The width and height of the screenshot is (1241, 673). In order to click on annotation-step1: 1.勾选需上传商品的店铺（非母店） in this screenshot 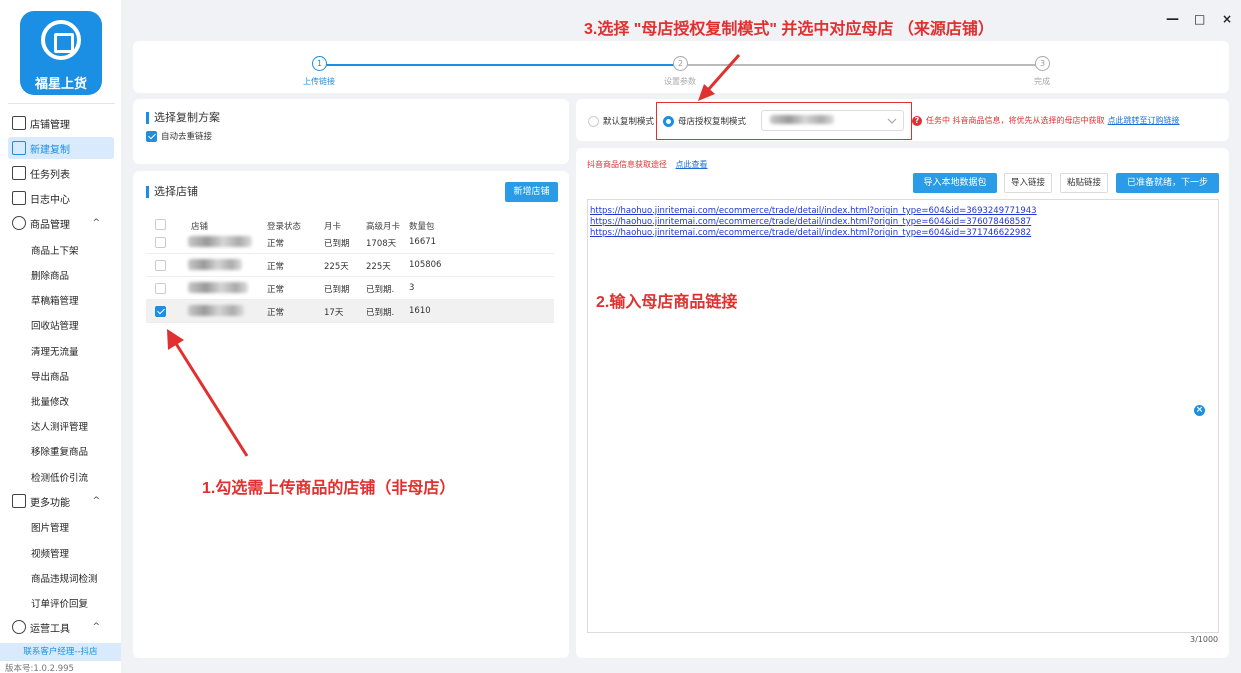, I will do `click(329, 488)`.